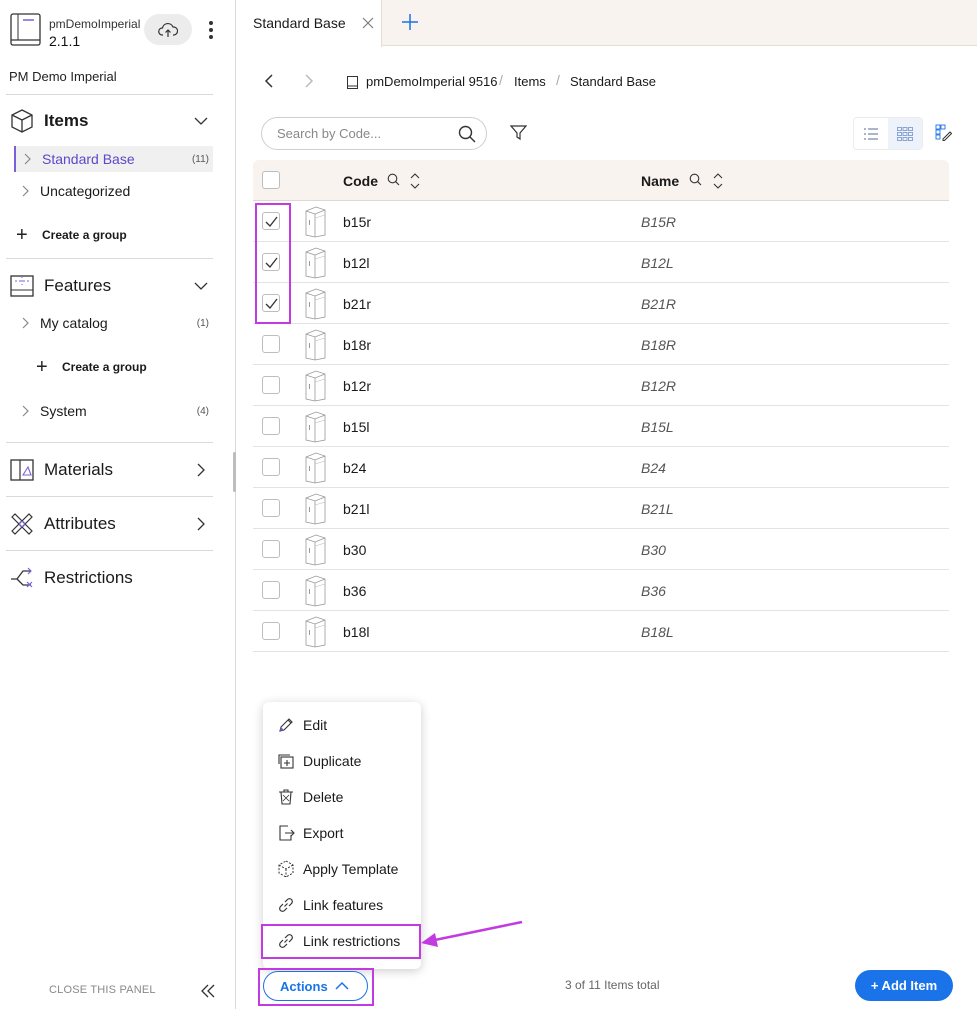 This screenshot has width=977, height=1009. Describe the element at coordinates (168, 29) in the screenshot. I see `cloud-upload-button` at that location.